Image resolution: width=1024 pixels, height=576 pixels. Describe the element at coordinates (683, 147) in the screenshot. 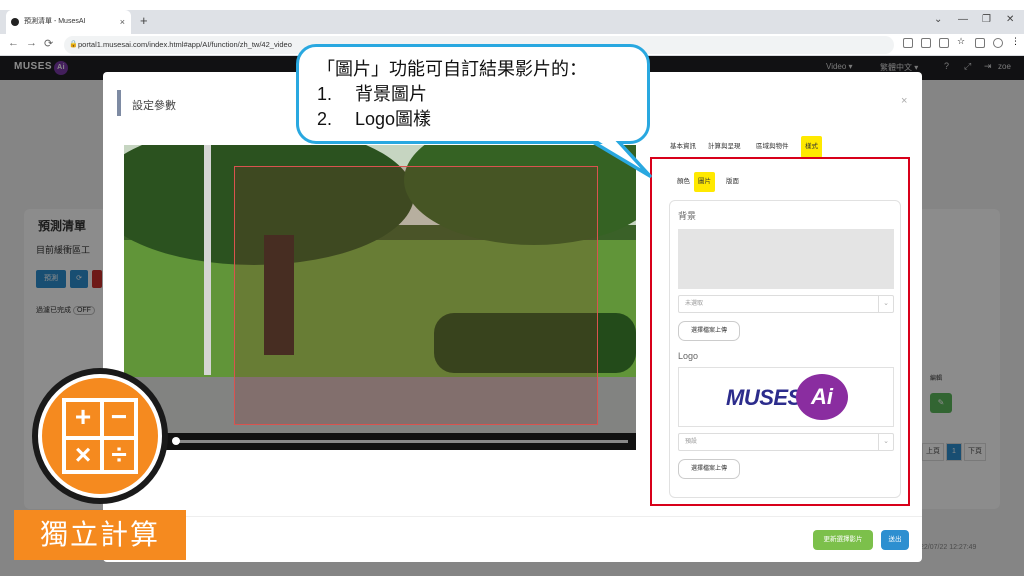

I see `tab-basic-info: 基本資訊` at that location.